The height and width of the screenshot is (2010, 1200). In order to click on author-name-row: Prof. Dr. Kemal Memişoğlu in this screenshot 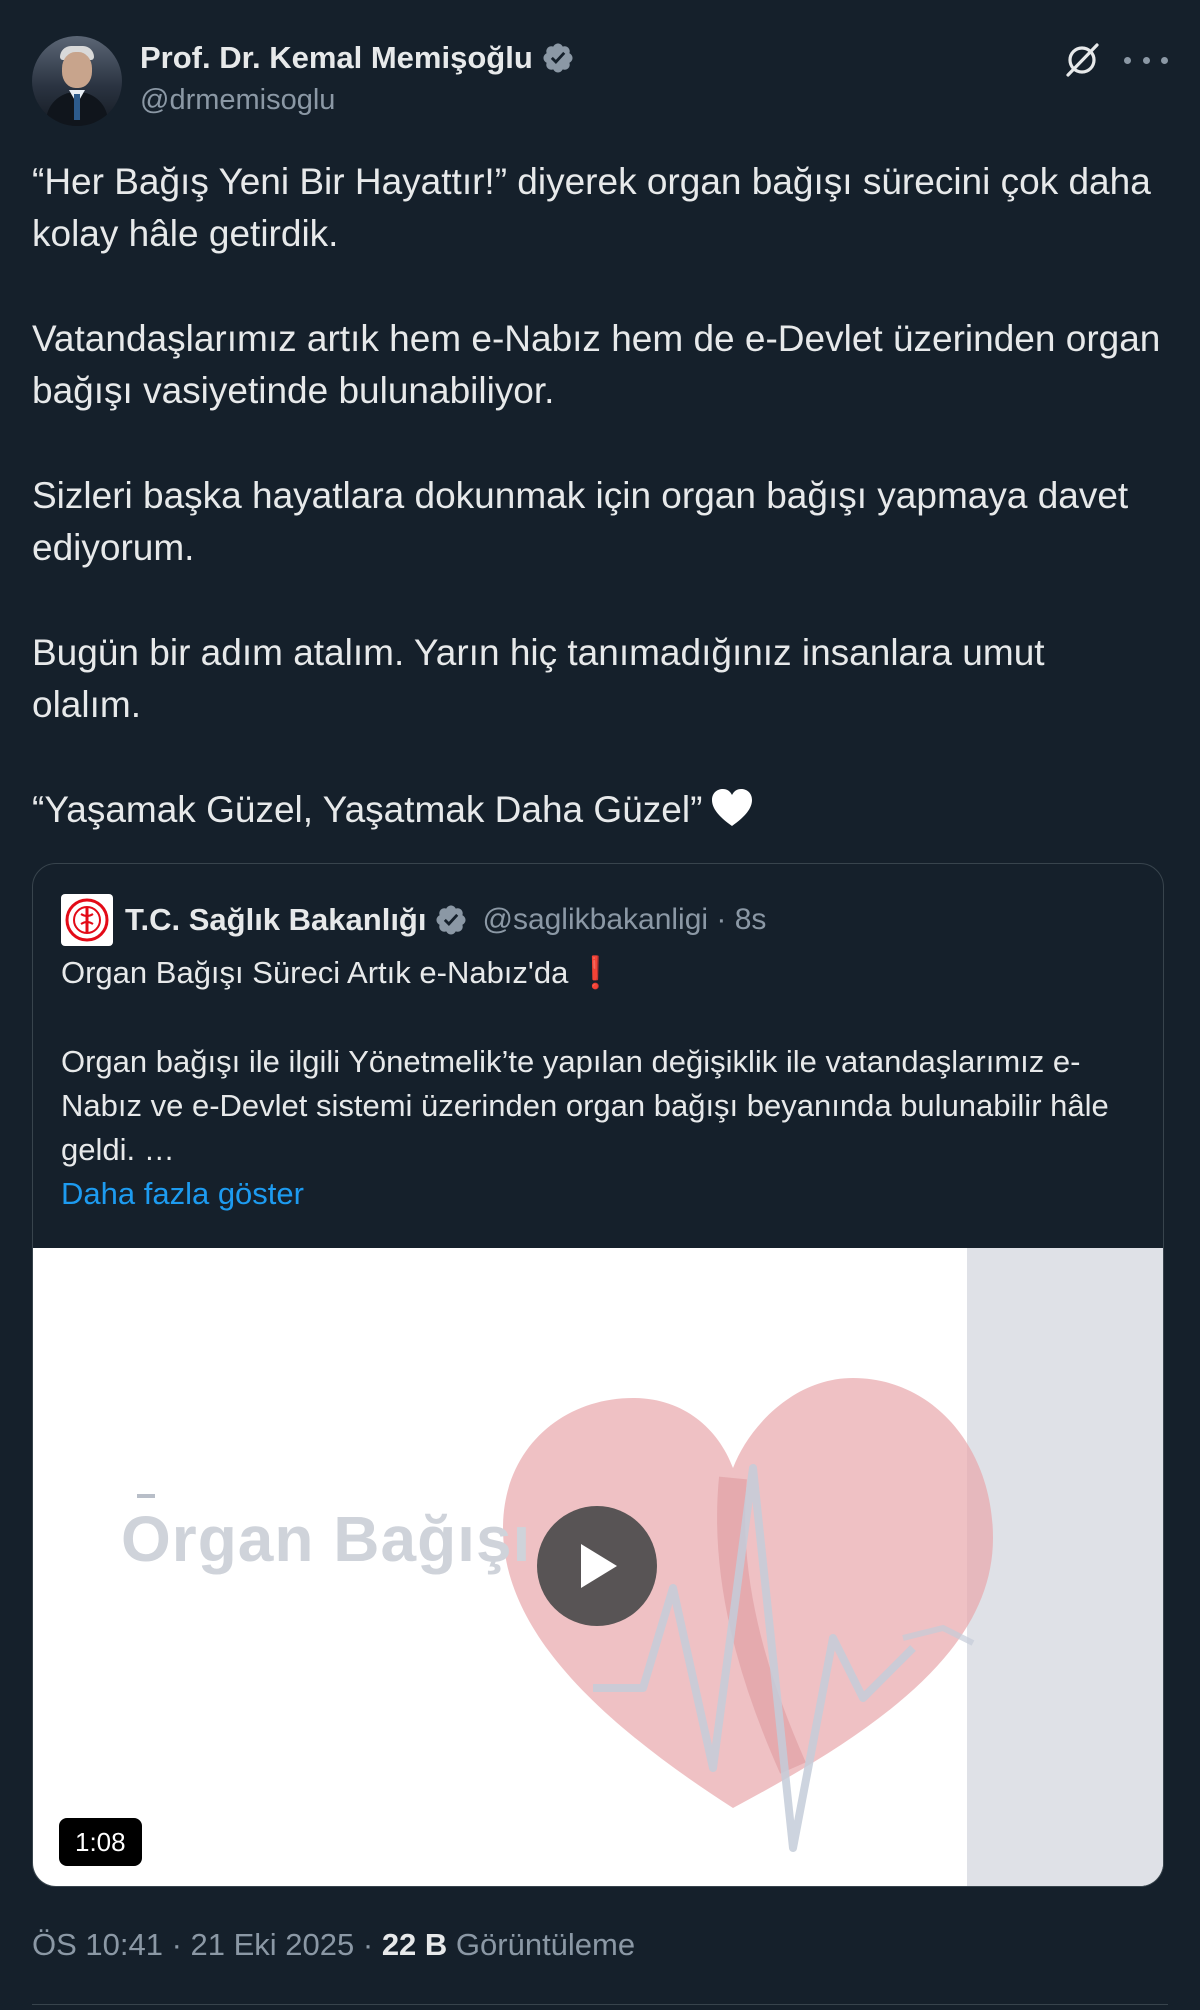, I will do `click(357, 58)`.